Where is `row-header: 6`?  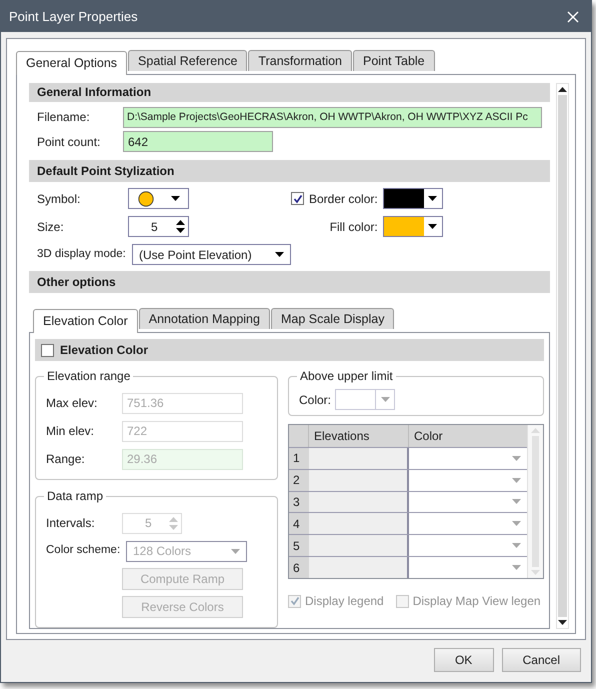 row-header: 6 is located at coordinates (299, 567).